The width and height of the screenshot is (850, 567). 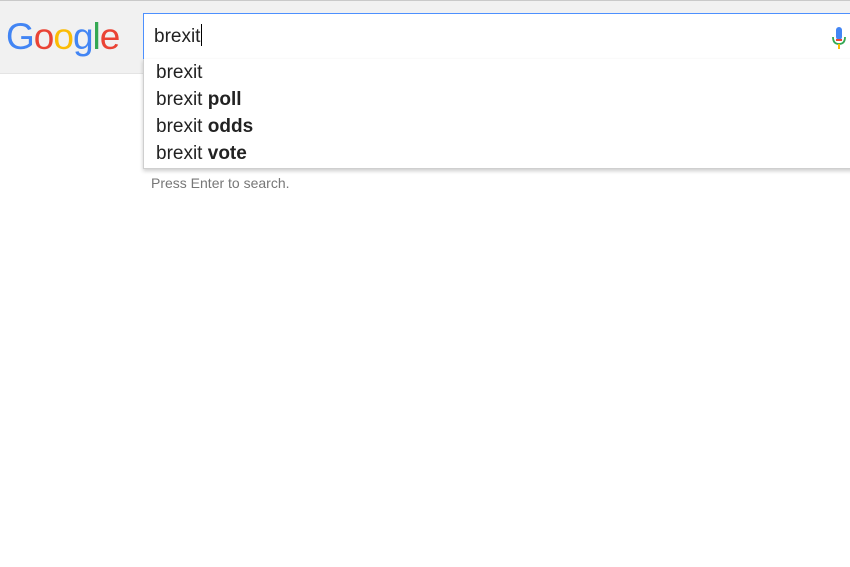 I want to click on text-caret, so click(x=202, y=35).